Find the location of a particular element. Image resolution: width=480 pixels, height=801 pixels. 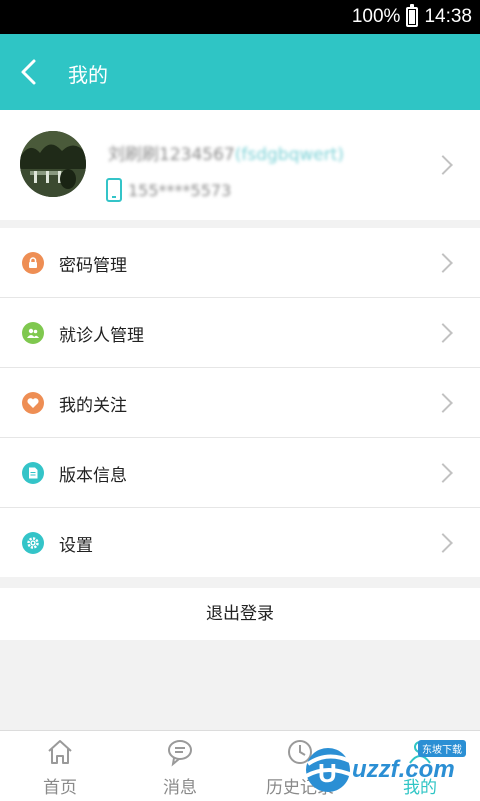

profile-card: 刘刷刷1234567(fsdgbqwert) 155****5573 is located at coordinates (240, 165).